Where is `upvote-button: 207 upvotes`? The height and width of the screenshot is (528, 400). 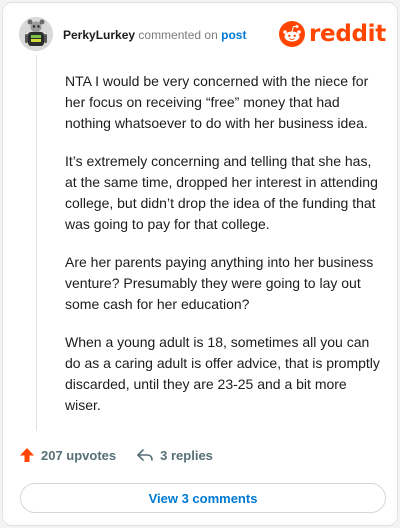
upvote-button: 207 upvotes is located at coordinates (67, 455).